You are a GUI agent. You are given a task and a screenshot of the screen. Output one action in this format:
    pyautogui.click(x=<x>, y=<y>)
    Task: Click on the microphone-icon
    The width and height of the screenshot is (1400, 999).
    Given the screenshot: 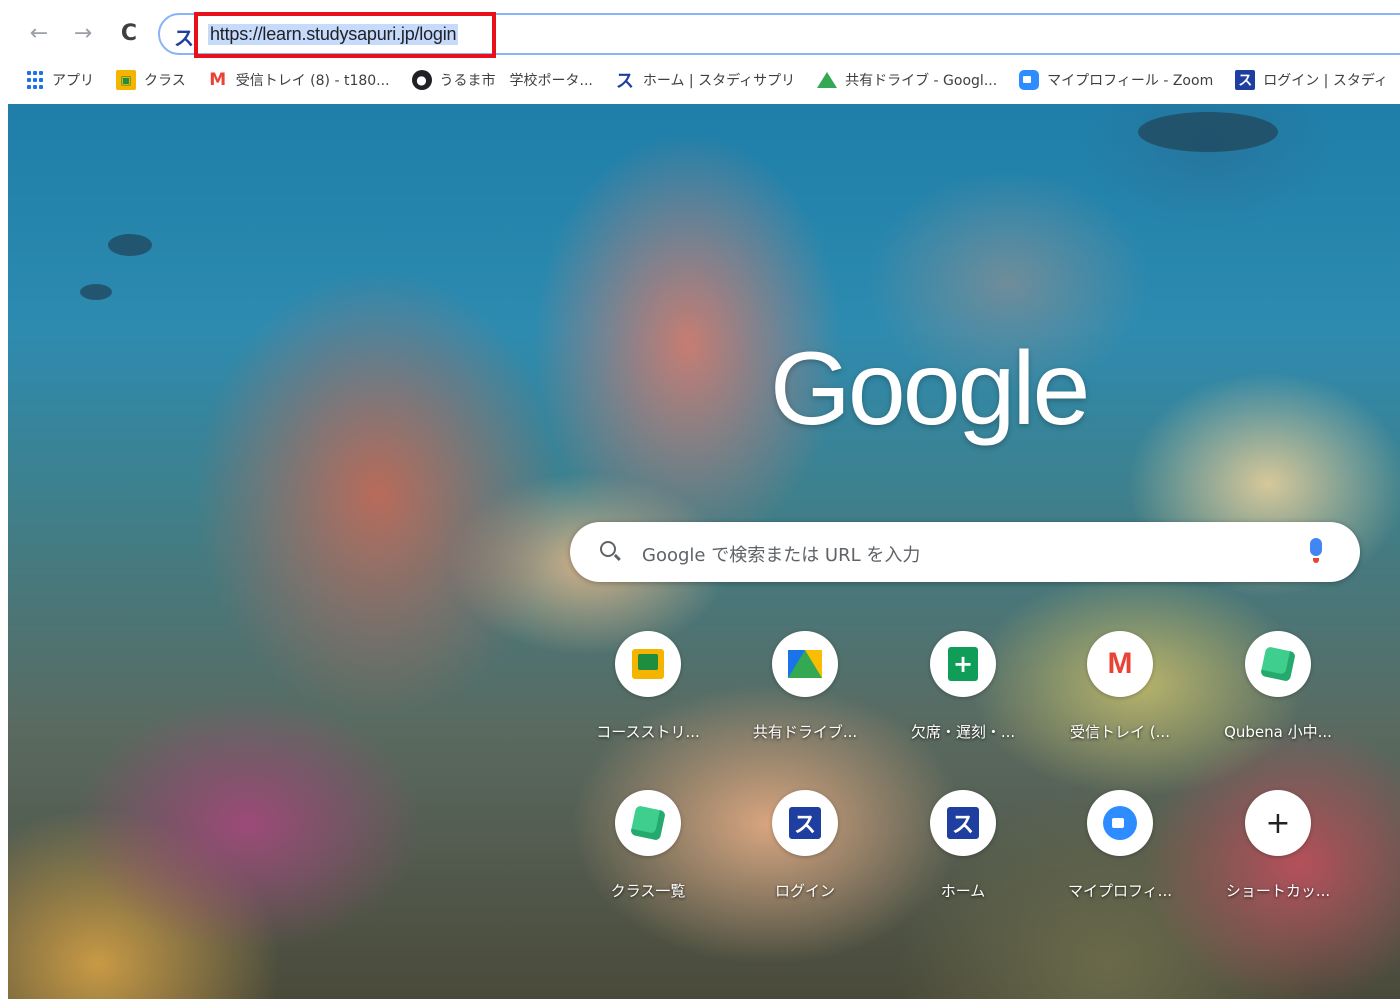 What is the action you would take?
    pyautogui.click(x=1316, y=550)
    